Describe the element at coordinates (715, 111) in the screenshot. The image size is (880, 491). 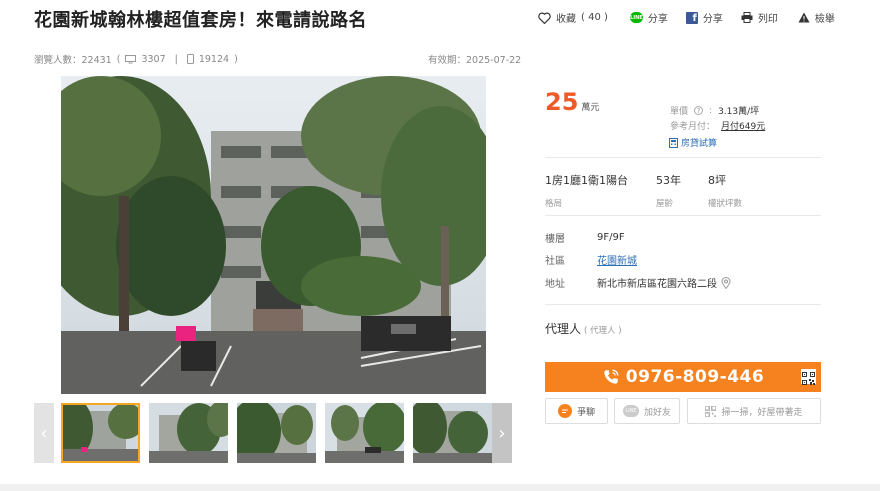
I see `unit-price-row: 單價 ? : 3.13萬/坪` at that location.